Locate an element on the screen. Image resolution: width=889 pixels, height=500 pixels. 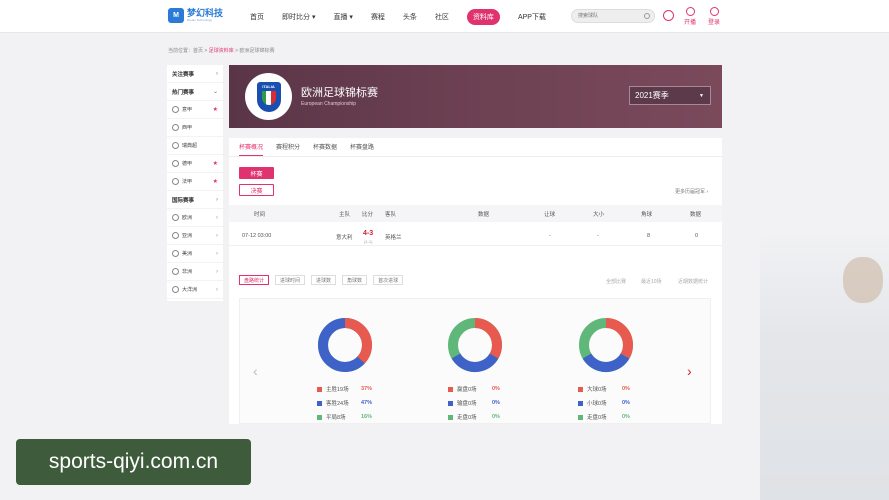
logo-cn: 梦幻科技 is located at coordinates (205, 13).